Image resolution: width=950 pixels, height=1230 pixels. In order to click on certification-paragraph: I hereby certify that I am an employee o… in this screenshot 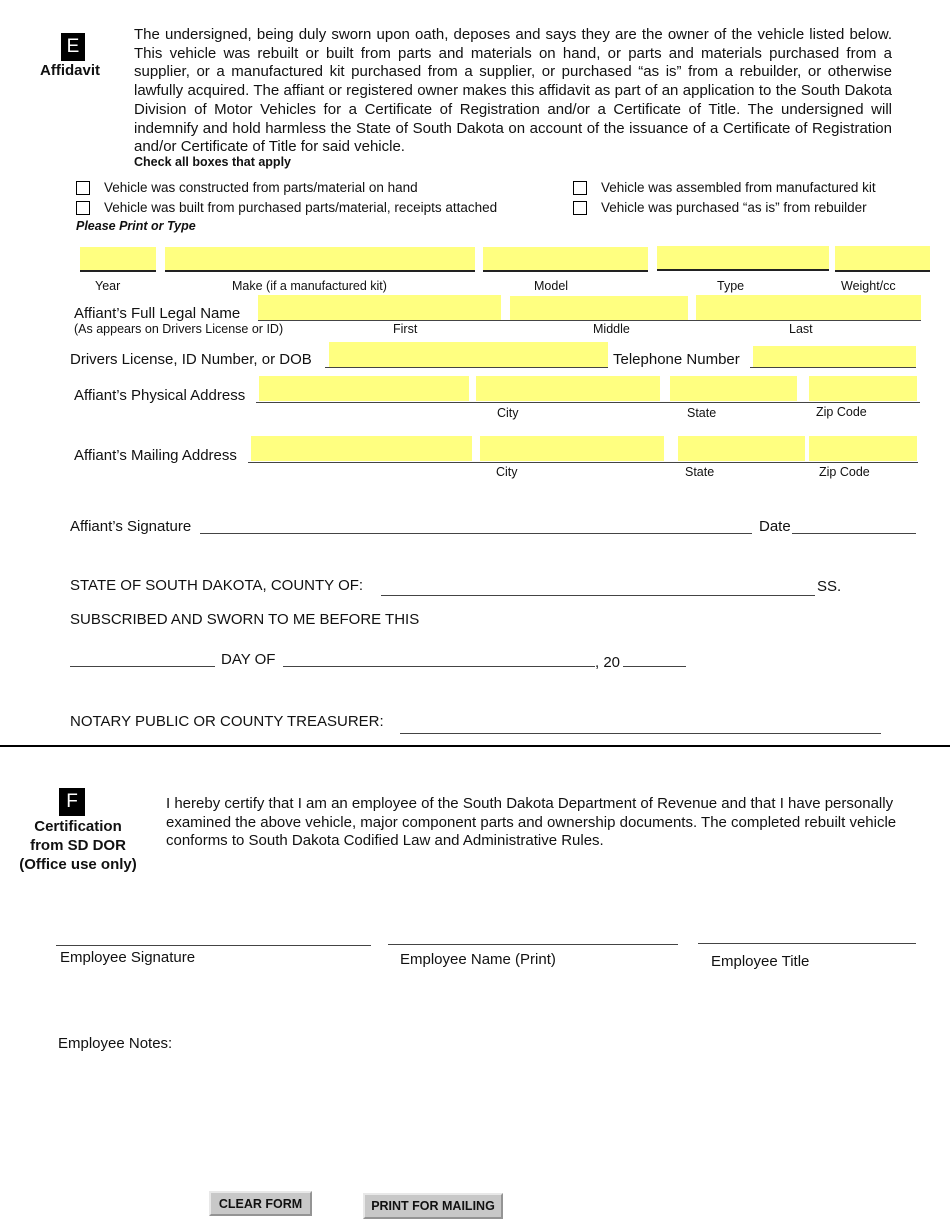, I will do `click(531, 822)`.